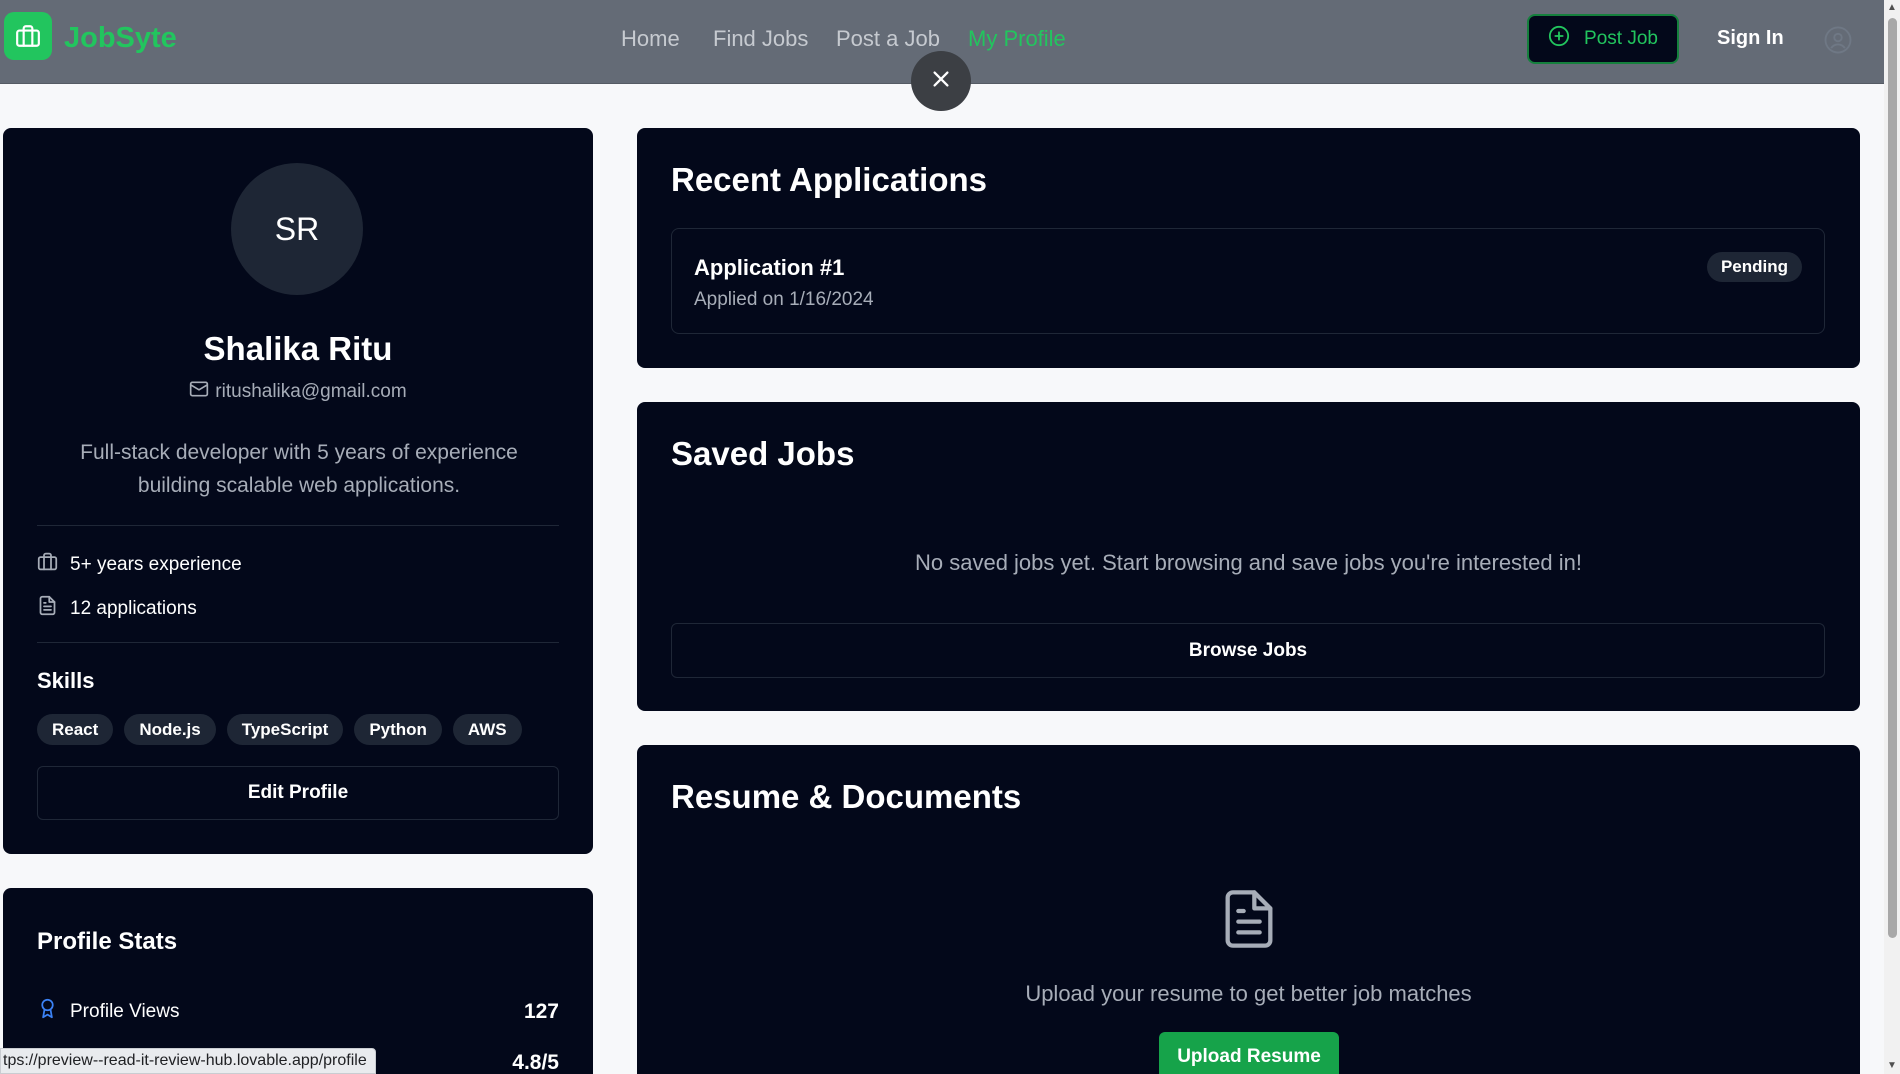 This screenshot has height=1074, width=1900. Describe the element at coordinates (47, 1011) in the screenshot. I see `award-icon` at that location.